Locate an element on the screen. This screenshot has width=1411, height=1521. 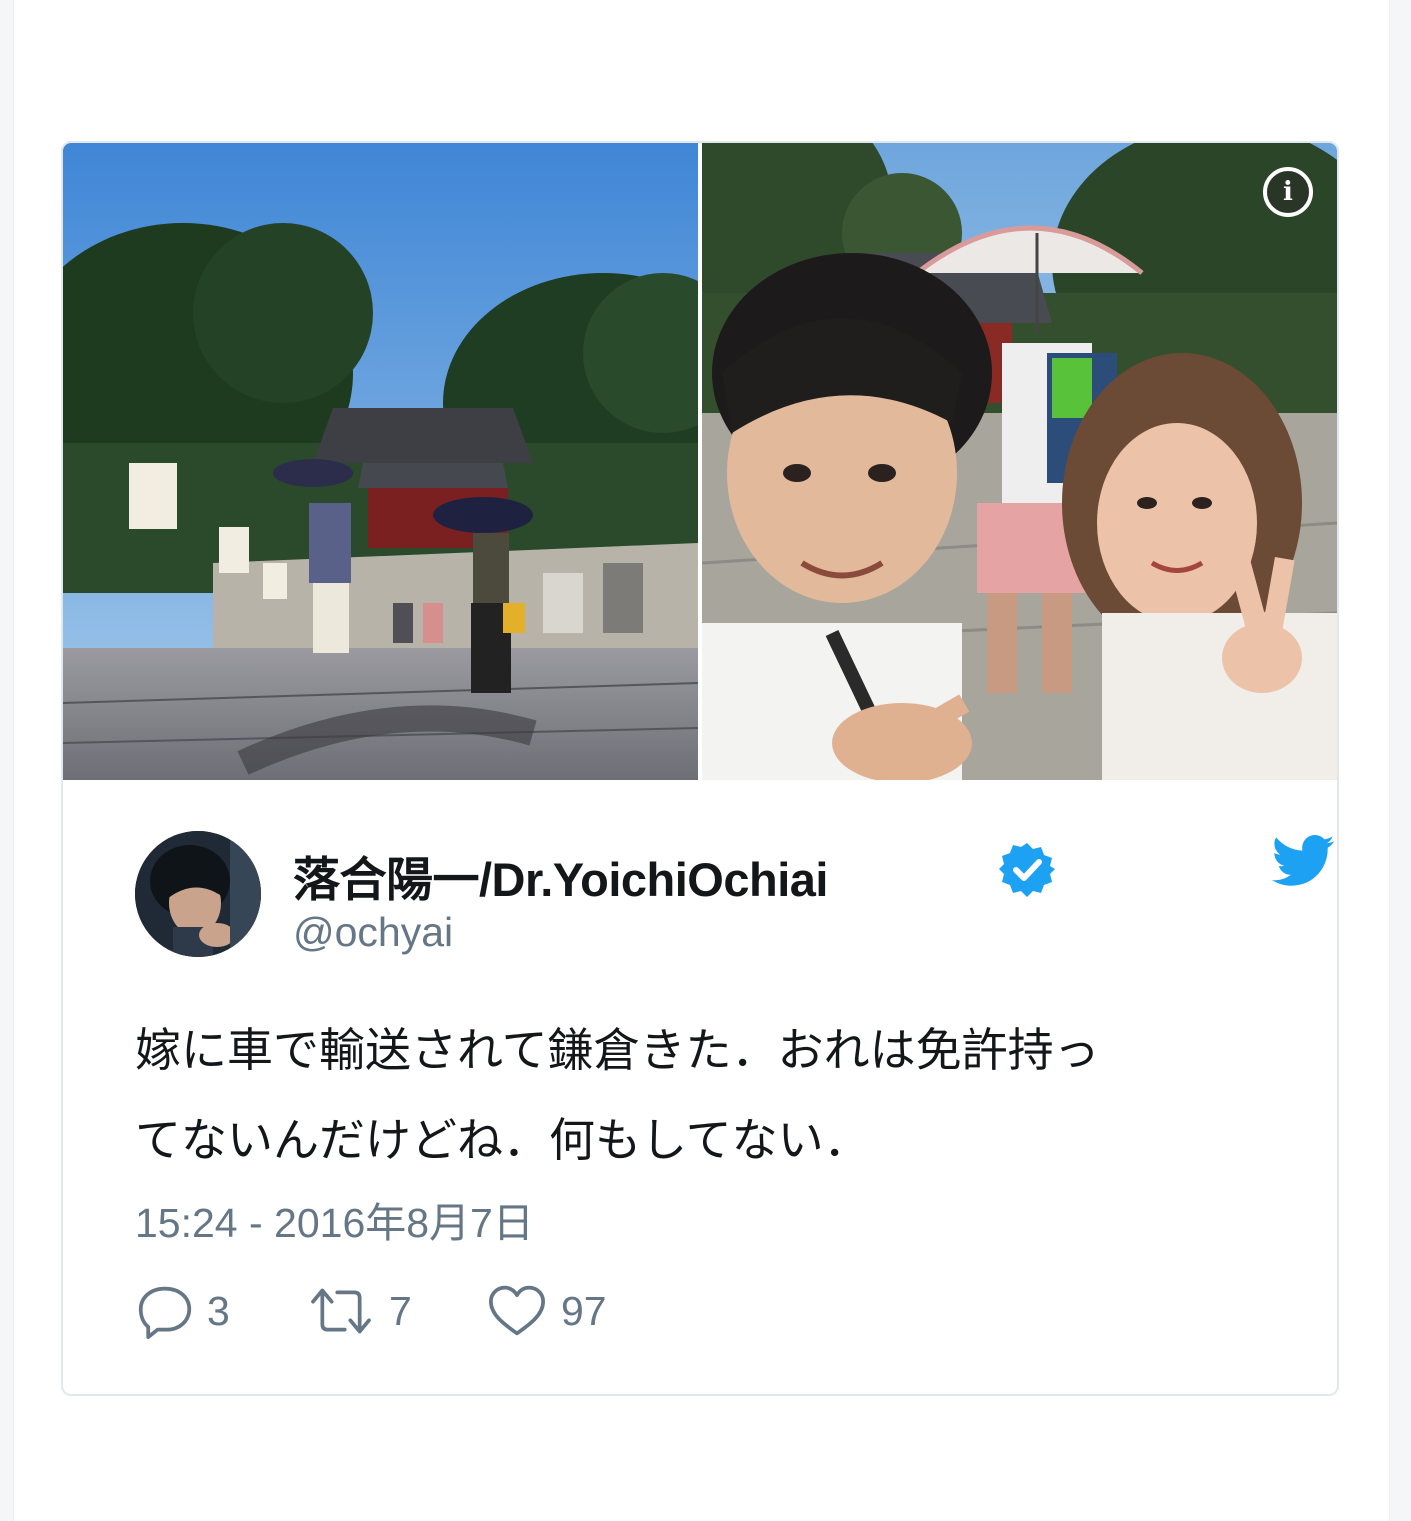
twitter-bird-icon is located at coordinates (1303, 861).